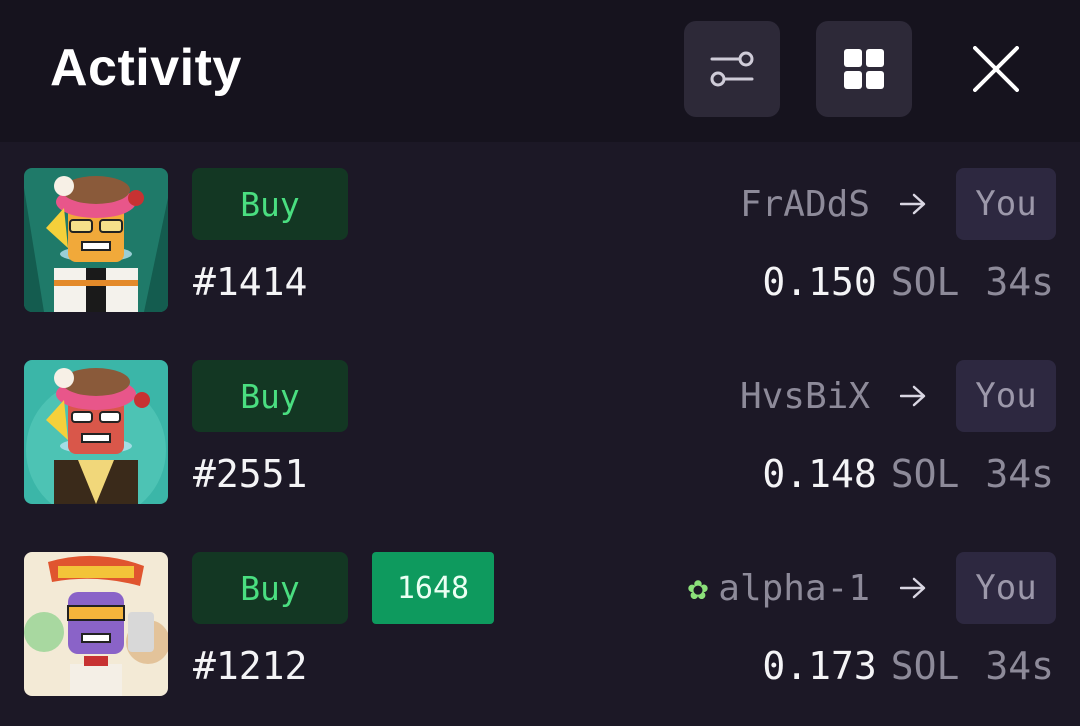 The width and height of the screenshot is (1080, 726). I want to click on price-amount: 0.150, so click(819, 282).